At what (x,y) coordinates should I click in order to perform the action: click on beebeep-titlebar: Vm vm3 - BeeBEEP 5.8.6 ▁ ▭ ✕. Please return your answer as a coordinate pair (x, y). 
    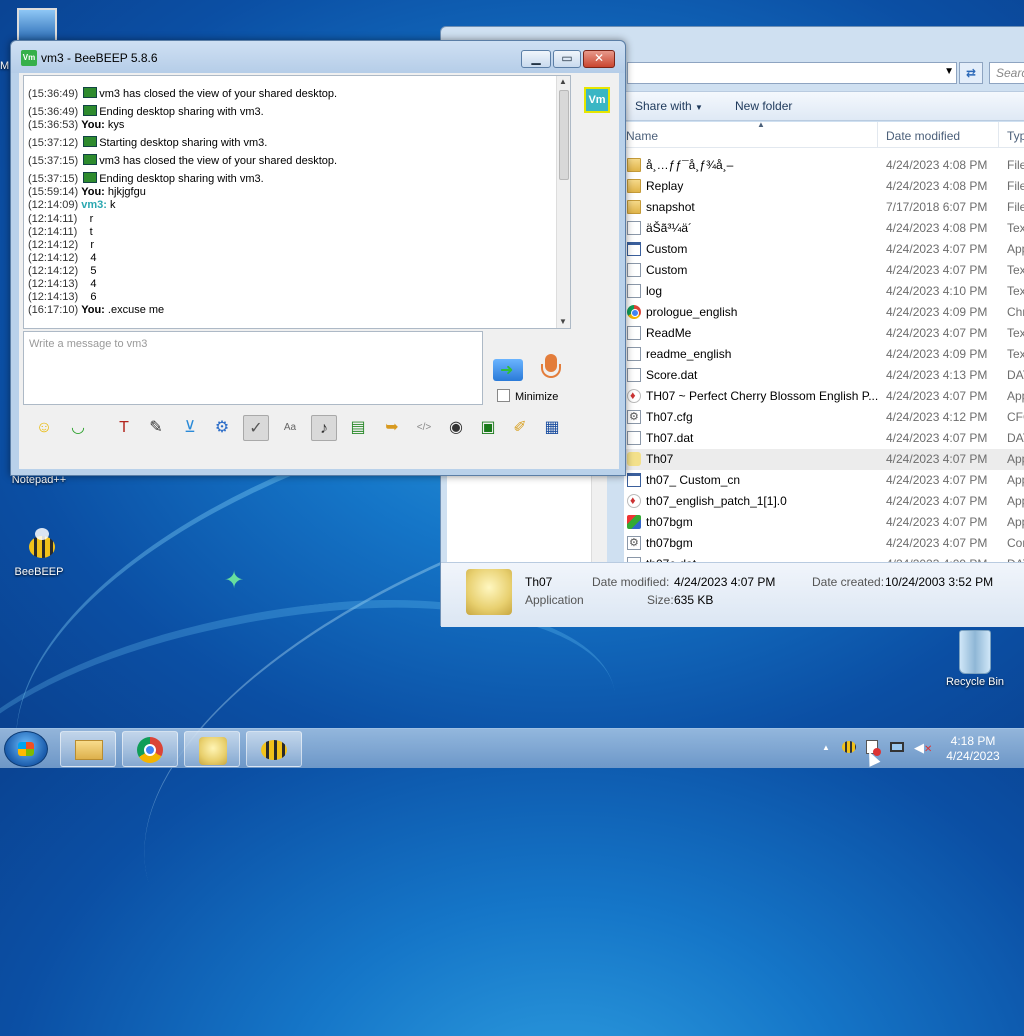
    Looking at the image, I should click on (318, 57).